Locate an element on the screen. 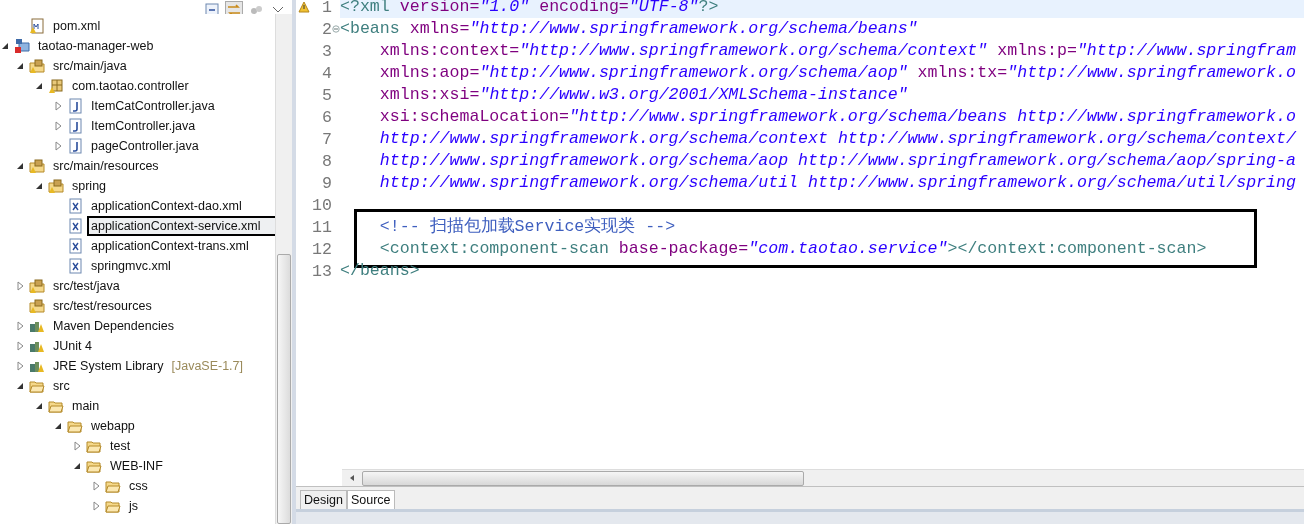 Image resolution: width=1304 pixels, height=524 pixels. collapse-all-icon is located at coordinates (212, 8).